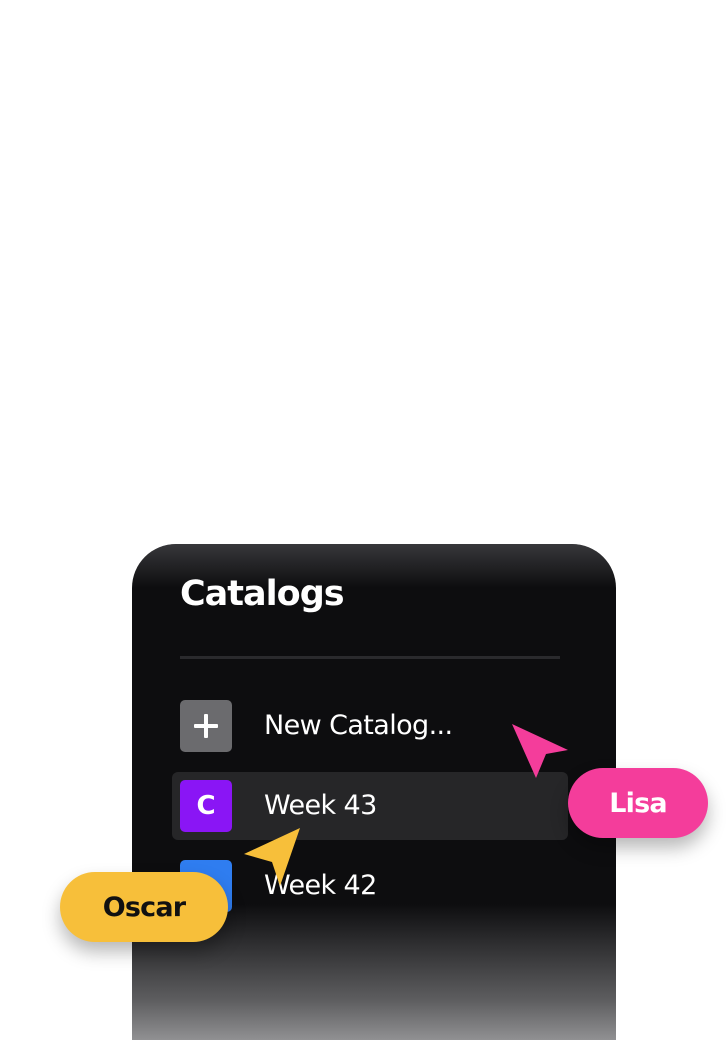 This screenshot has width=728, height=1040. I want to click on collaborator-tag-lisa: Lisa, so click(638, 803).